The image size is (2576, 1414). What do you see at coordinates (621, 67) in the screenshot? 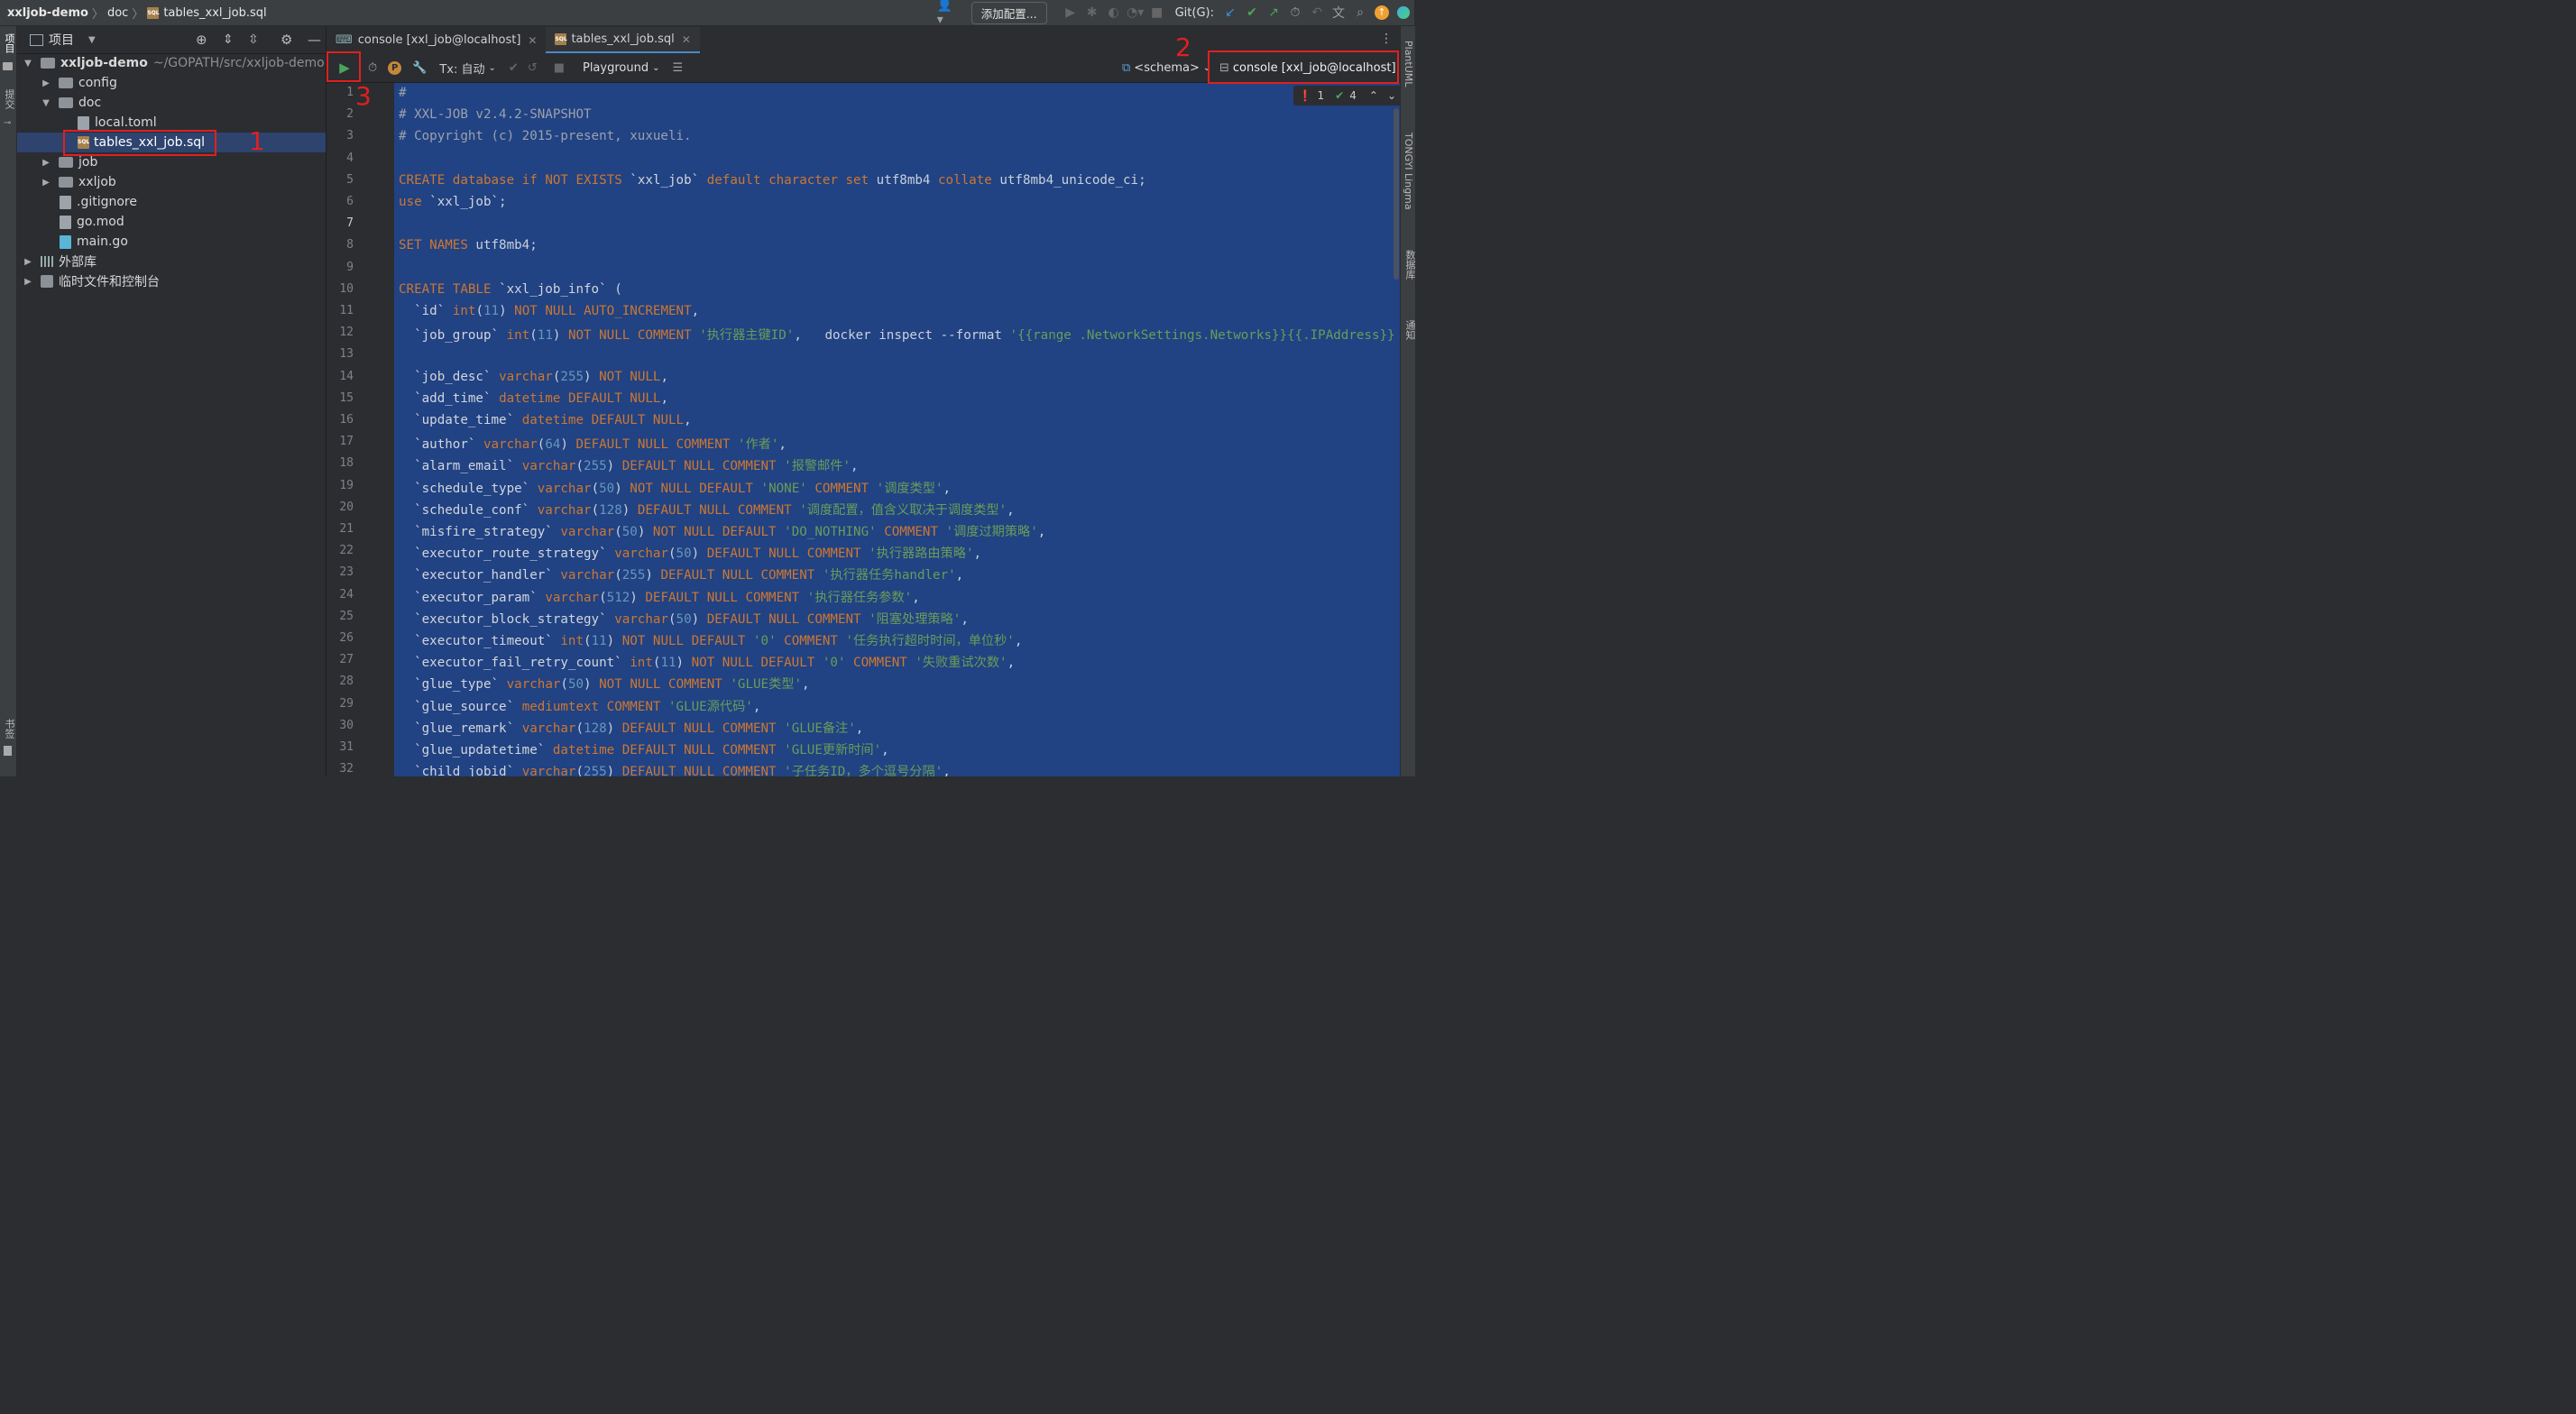
I see `playground-dropdown: Playground ⌄` at bounding box center [621, 67].